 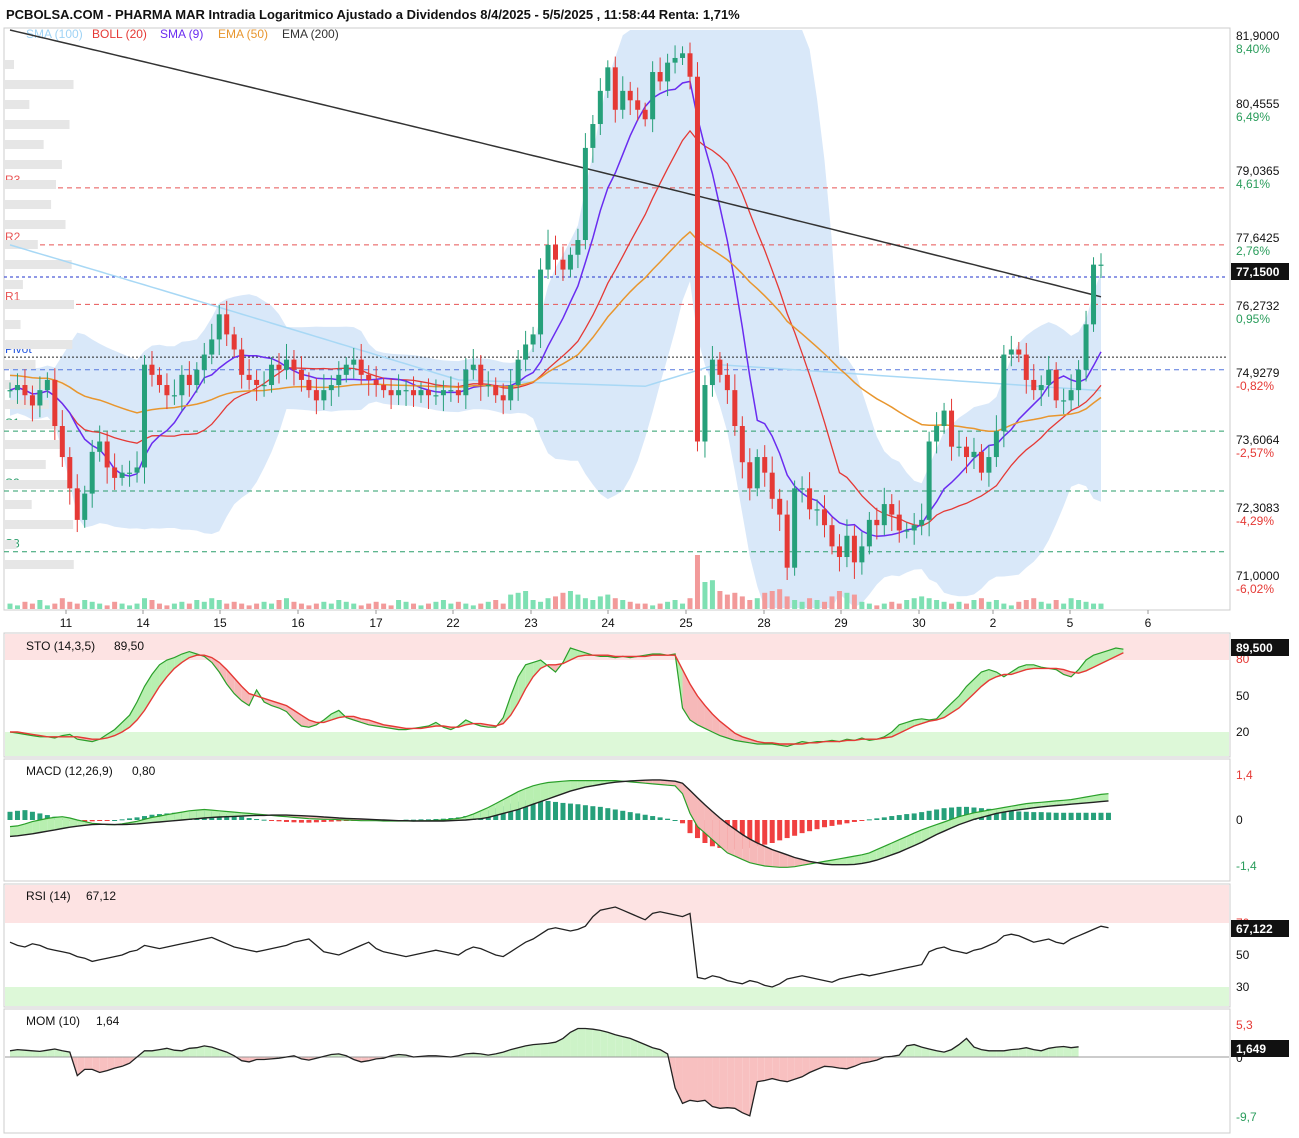 What do you see at coordinates (1246, 866) in the screenshot?
I see `macd-tick-label: -1,4` at bounding box center [1246, 866].